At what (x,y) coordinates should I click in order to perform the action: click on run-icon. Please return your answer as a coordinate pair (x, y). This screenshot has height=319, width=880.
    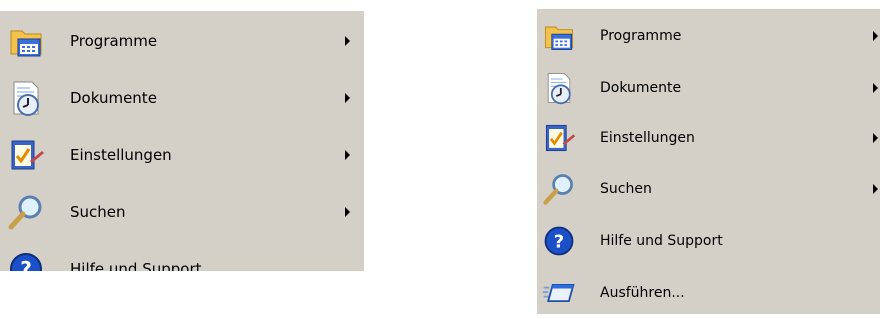
    Looking at the image, I should click on (559, 293).